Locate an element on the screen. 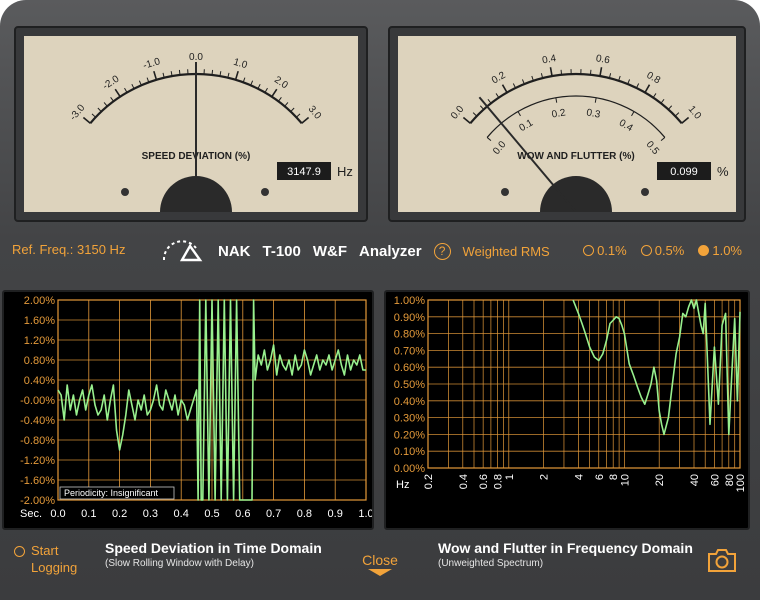 The image size is (760, 600). y-tick-label: -0.40% is located at coordinates (37, 421).